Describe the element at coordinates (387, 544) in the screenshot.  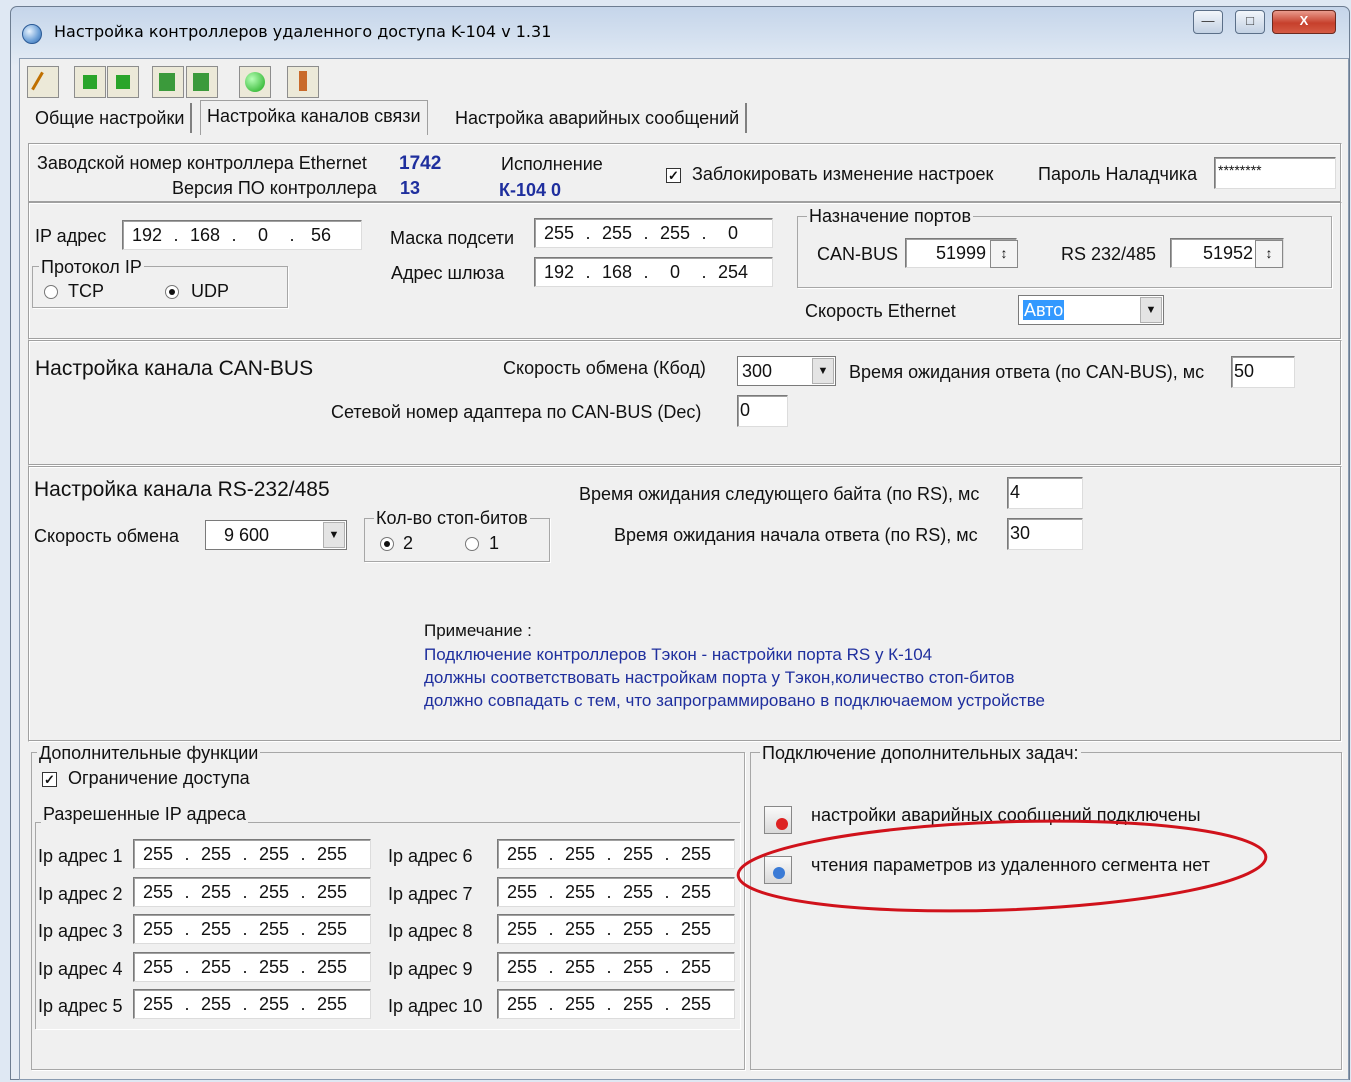
I see `stopbits-2-radio` at that location.